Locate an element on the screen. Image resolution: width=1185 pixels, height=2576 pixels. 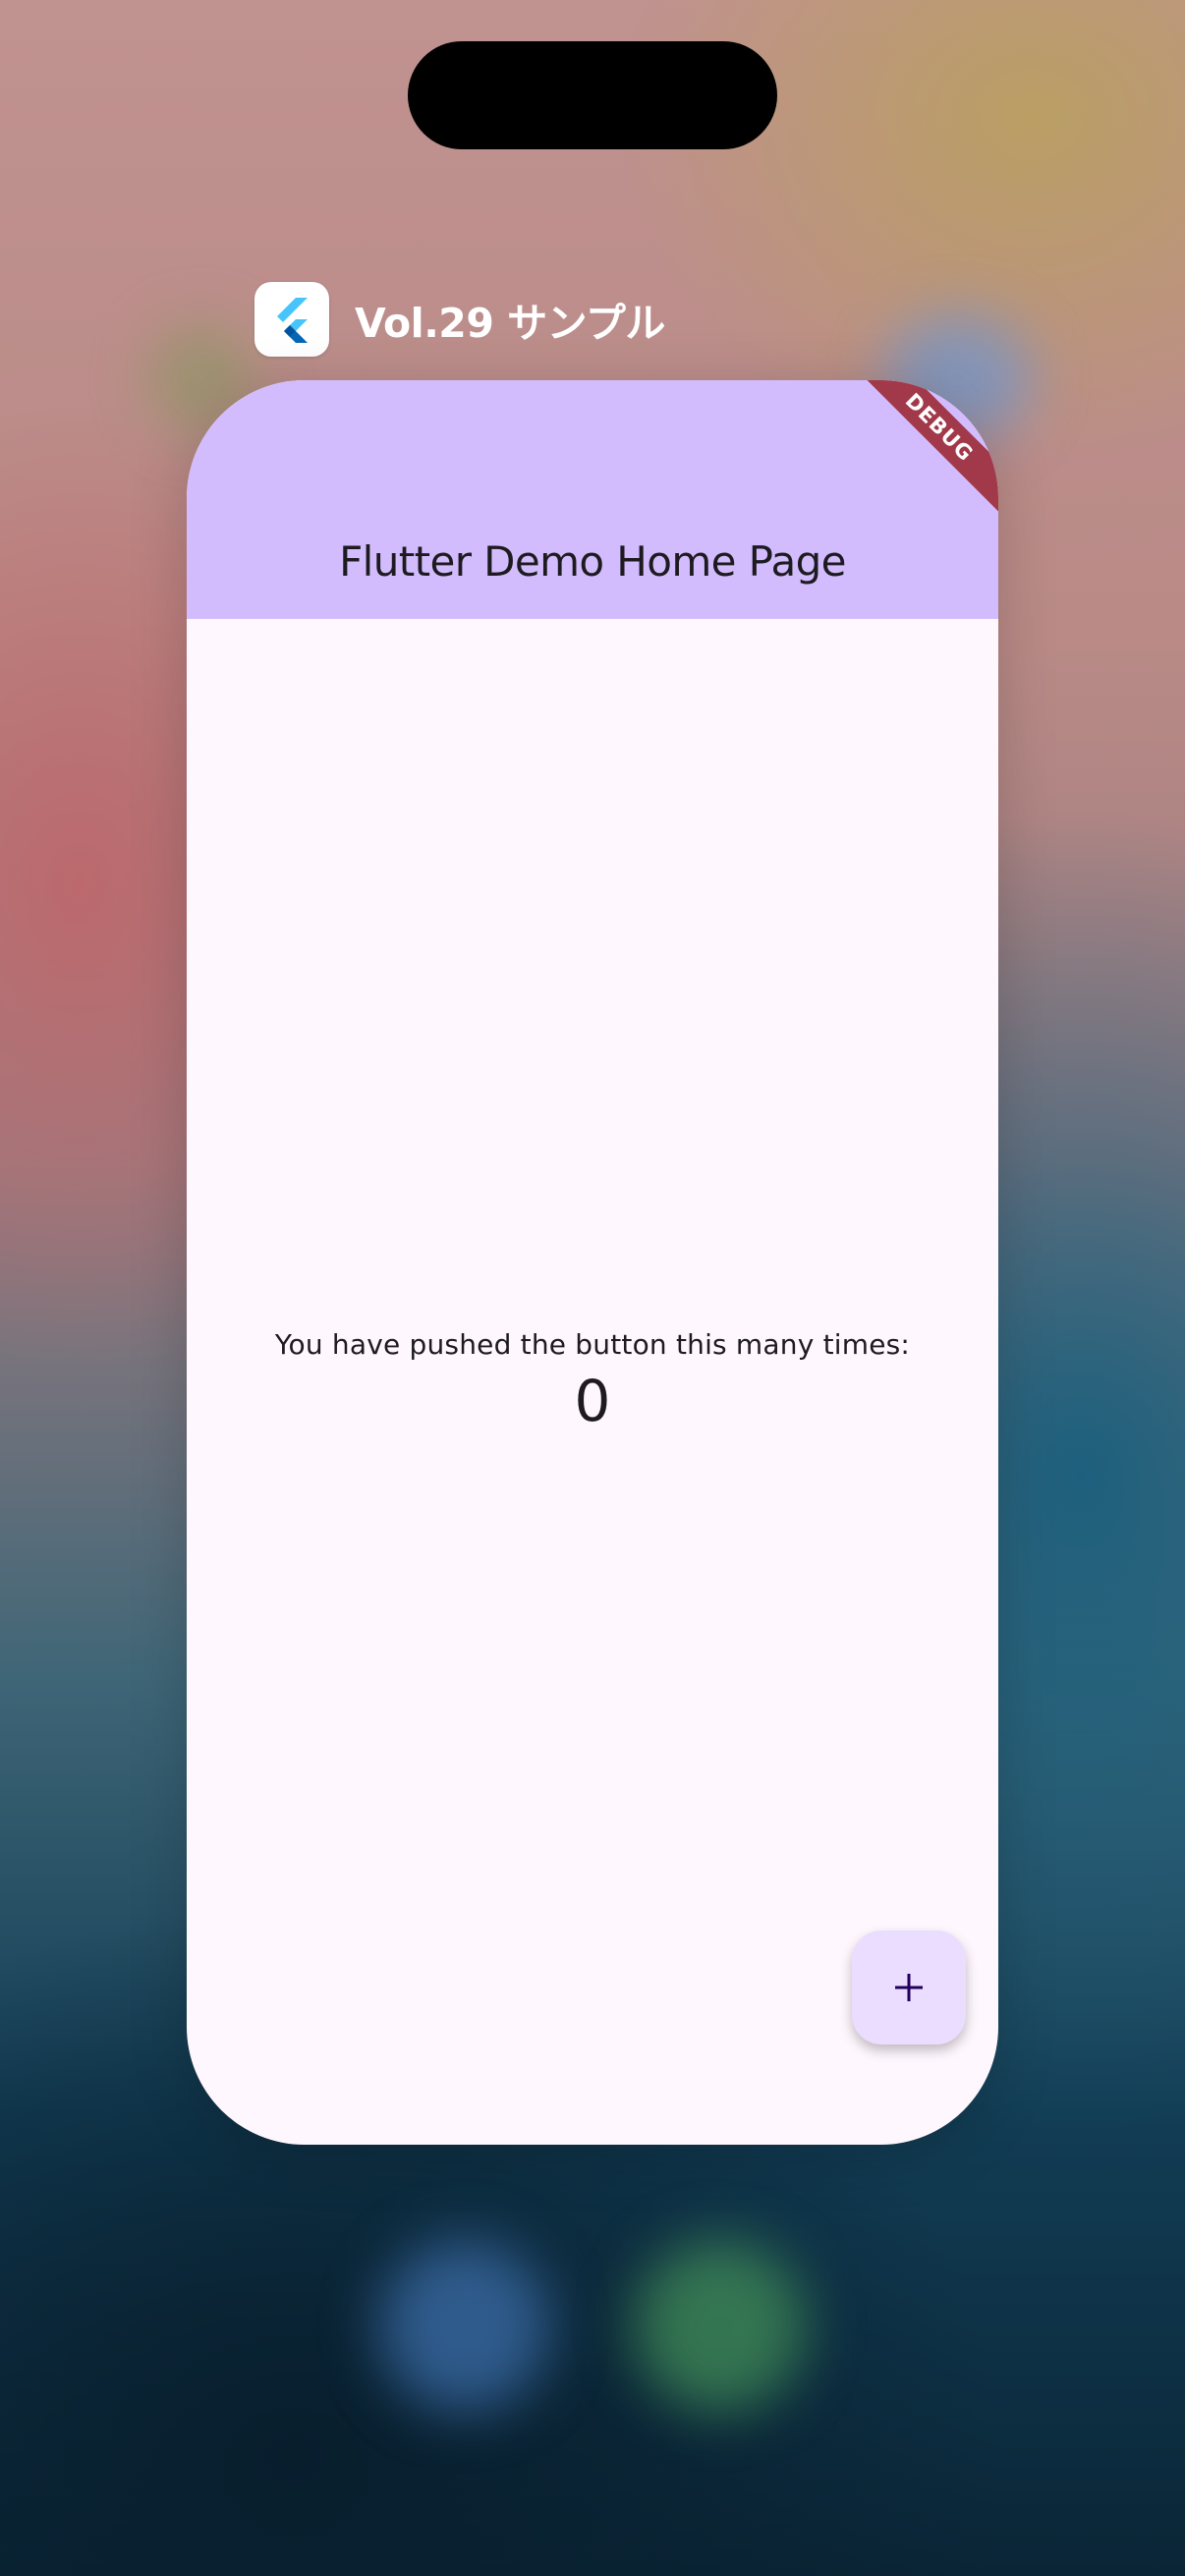
flutter-logo-svg is located at coordinates (292, 320).